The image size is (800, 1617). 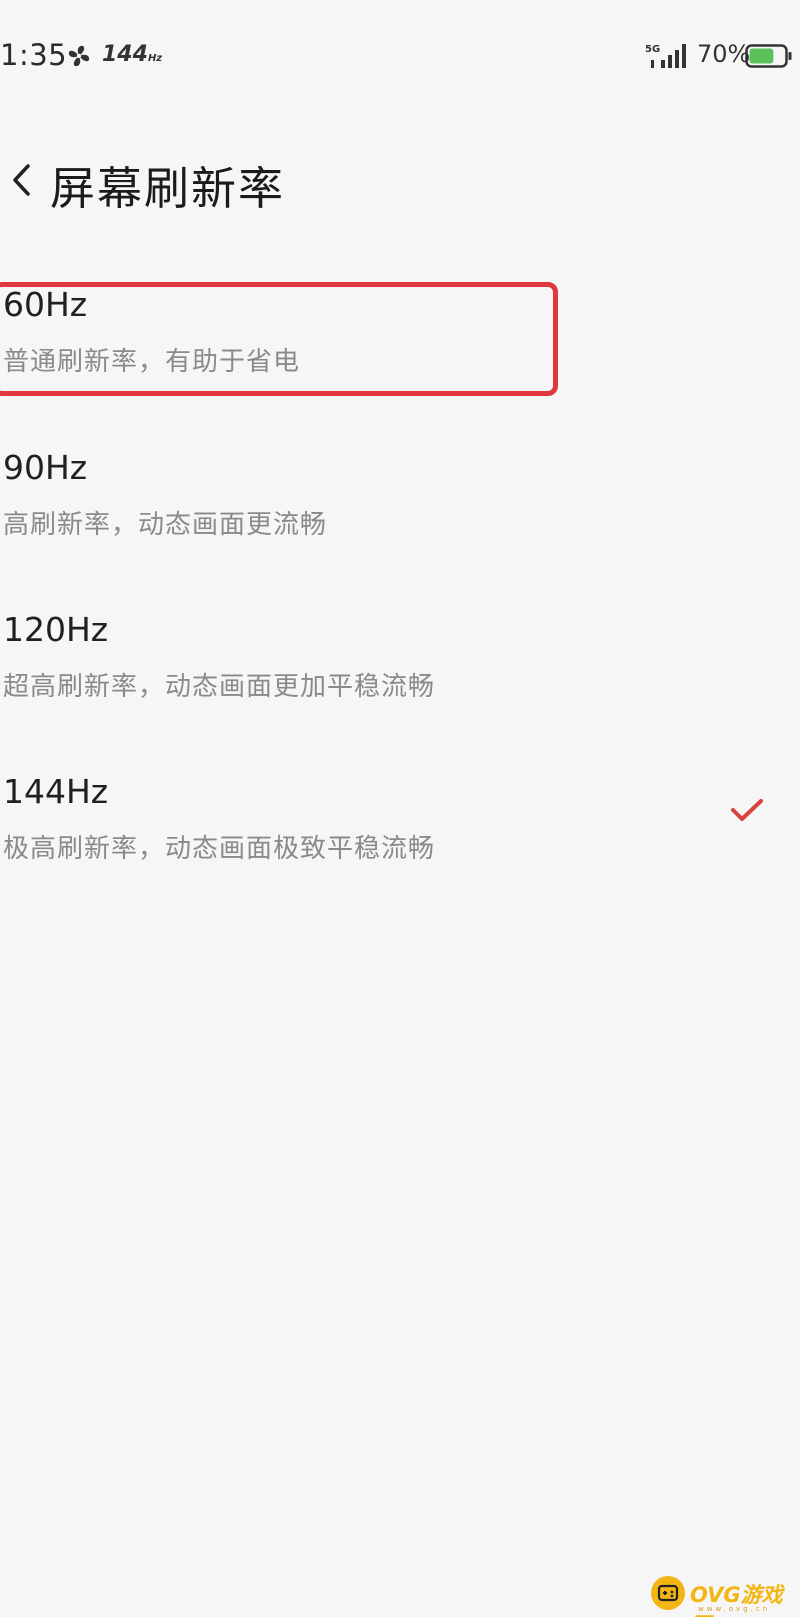 I want to click on option-label: 144Hz, so click(x=56, y=791).